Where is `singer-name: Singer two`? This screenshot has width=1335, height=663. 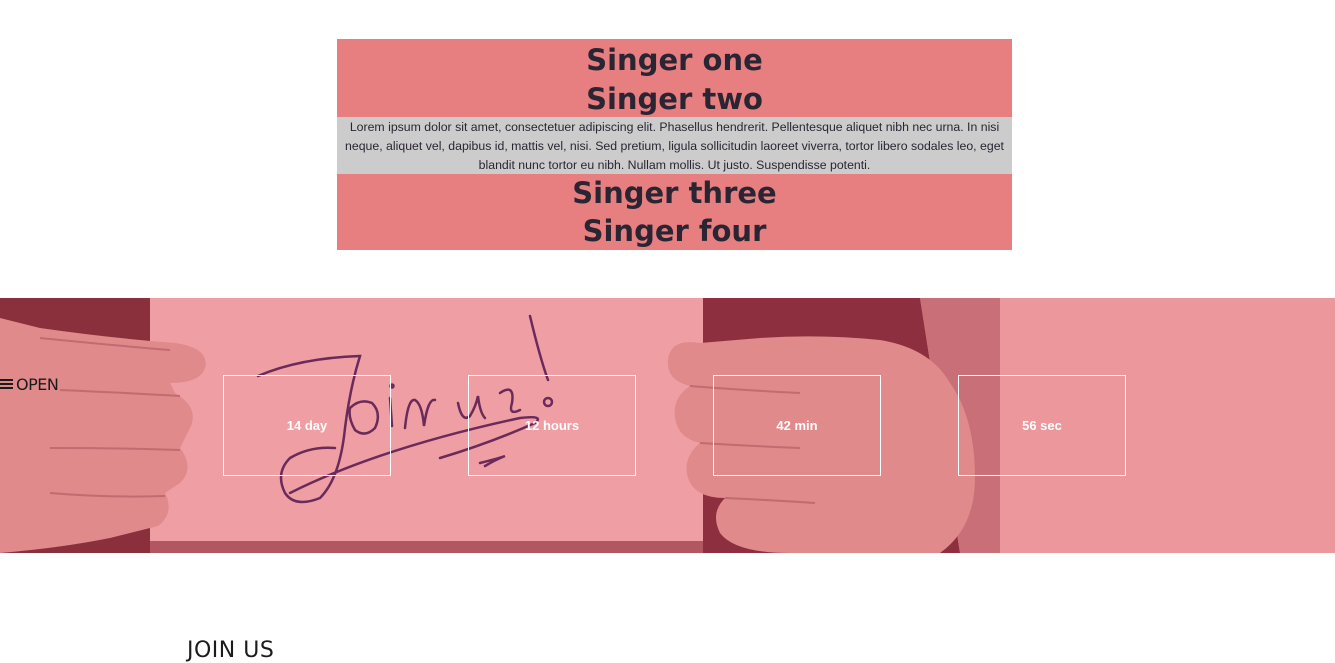 singer-name: Singer two is located at coordinates (674, 99).